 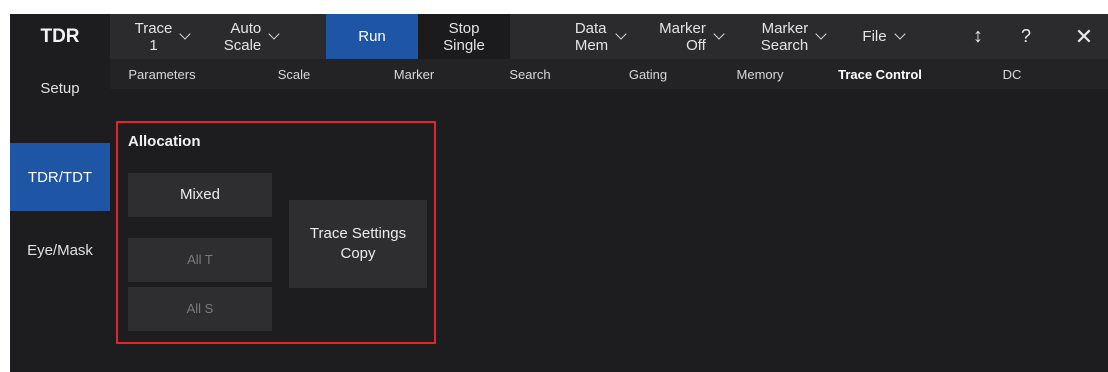 I want to click on arrows-vertical-icon: ↕, so click(x=978, y=36).